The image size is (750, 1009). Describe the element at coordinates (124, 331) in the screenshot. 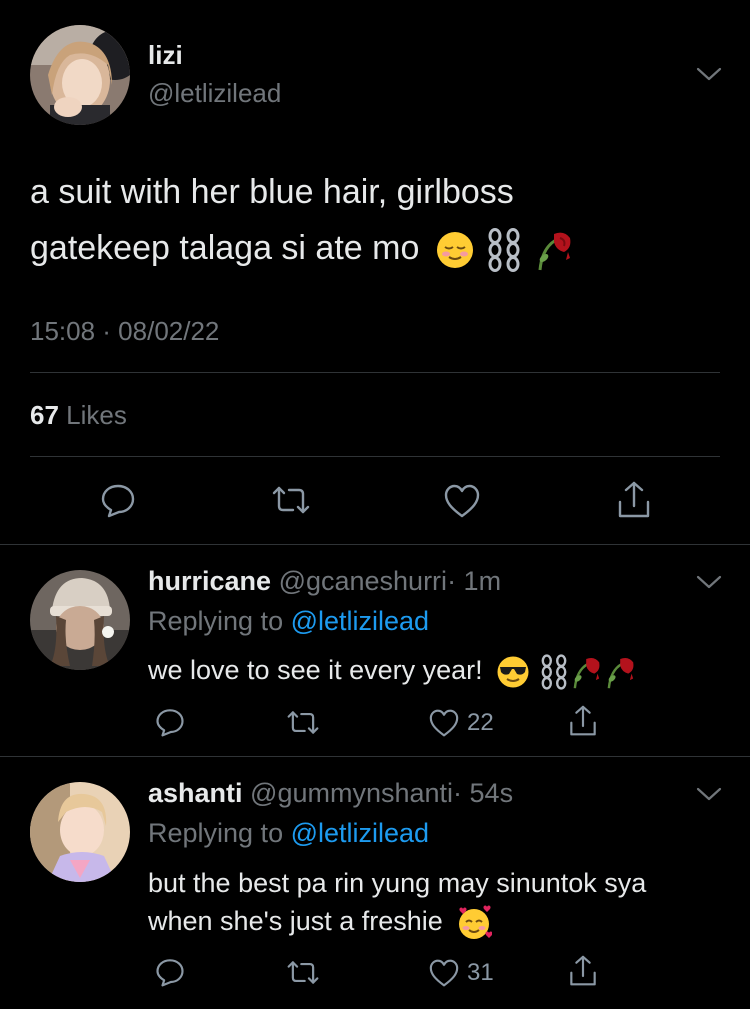

I see `timestamp: 15:08 · 08/02/22` at that location.